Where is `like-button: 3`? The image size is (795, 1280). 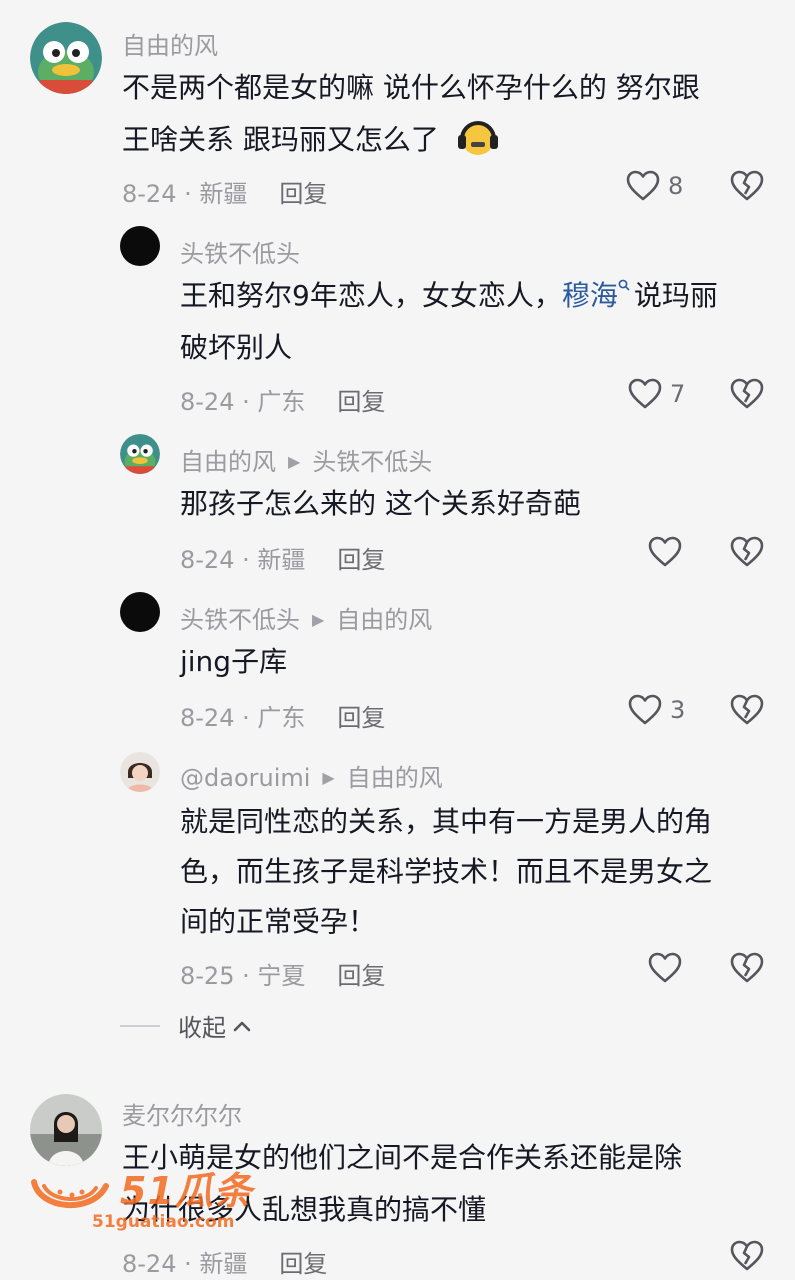
like-button: 3 is located at coordinates (656, 710).